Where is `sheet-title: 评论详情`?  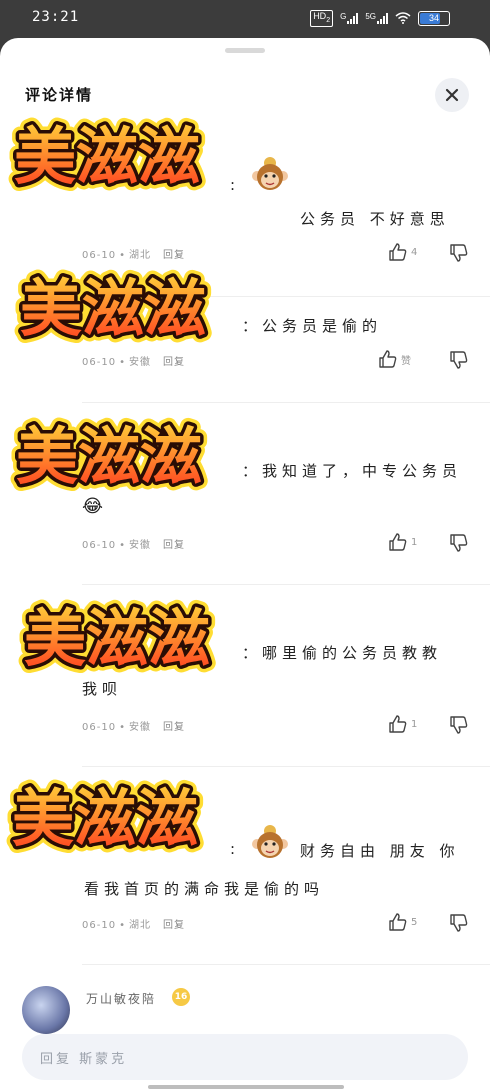 sheet-title: 评论详情 is located at coordinates (59, 95).